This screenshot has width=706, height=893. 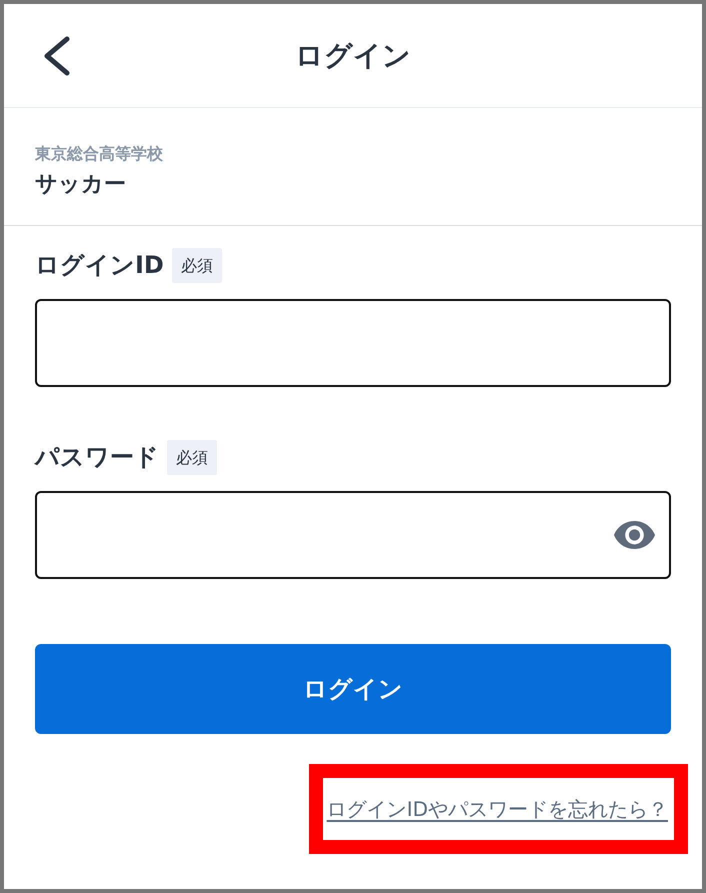 What do you see at coordinates (353, 535) in the screenshot?
I see `password-field` at bounding box center [353, 535].